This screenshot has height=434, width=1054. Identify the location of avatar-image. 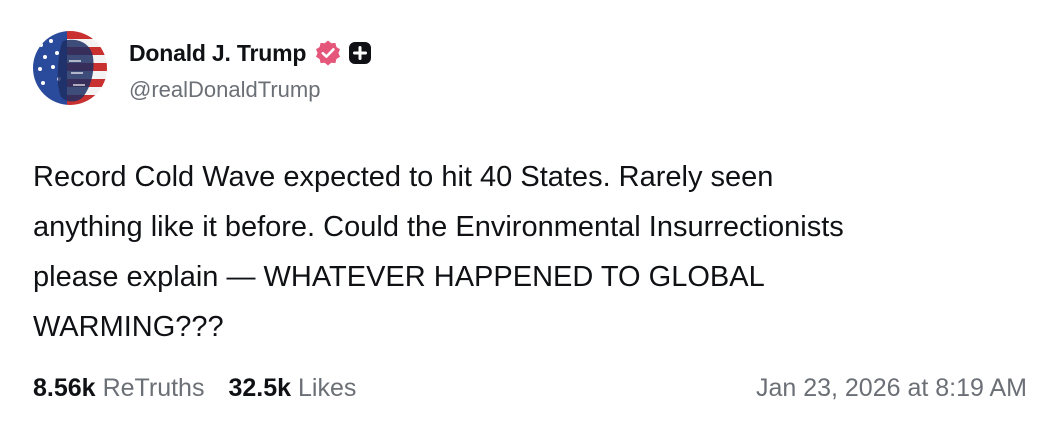
(70, 68).